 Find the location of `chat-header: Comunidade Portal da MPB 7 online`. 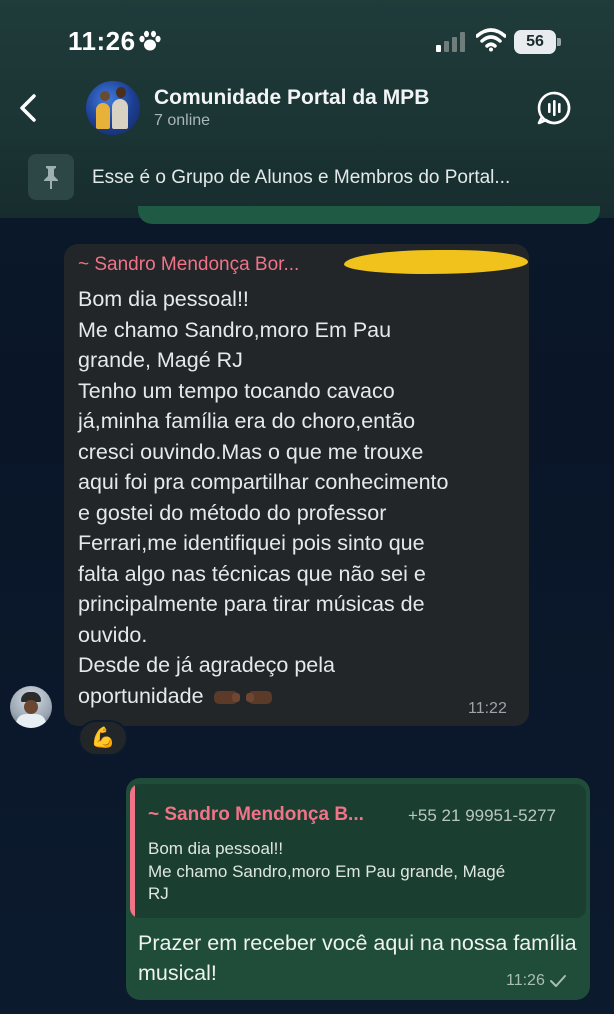

chat-header: Comunidade Portal da MPB 7 online is located at coordinates (307, 108).